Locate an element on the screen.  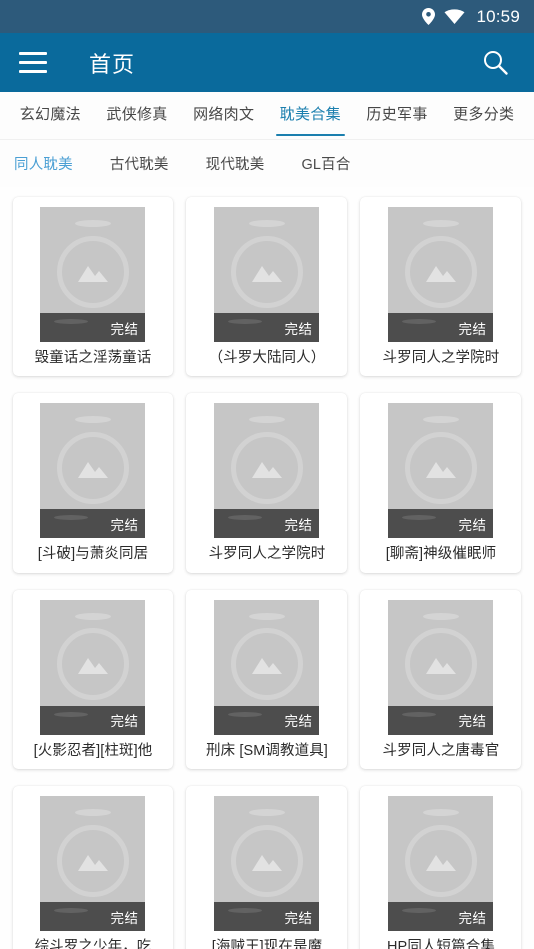
hamburger-menu-icon is located at coordinates (36, 63).